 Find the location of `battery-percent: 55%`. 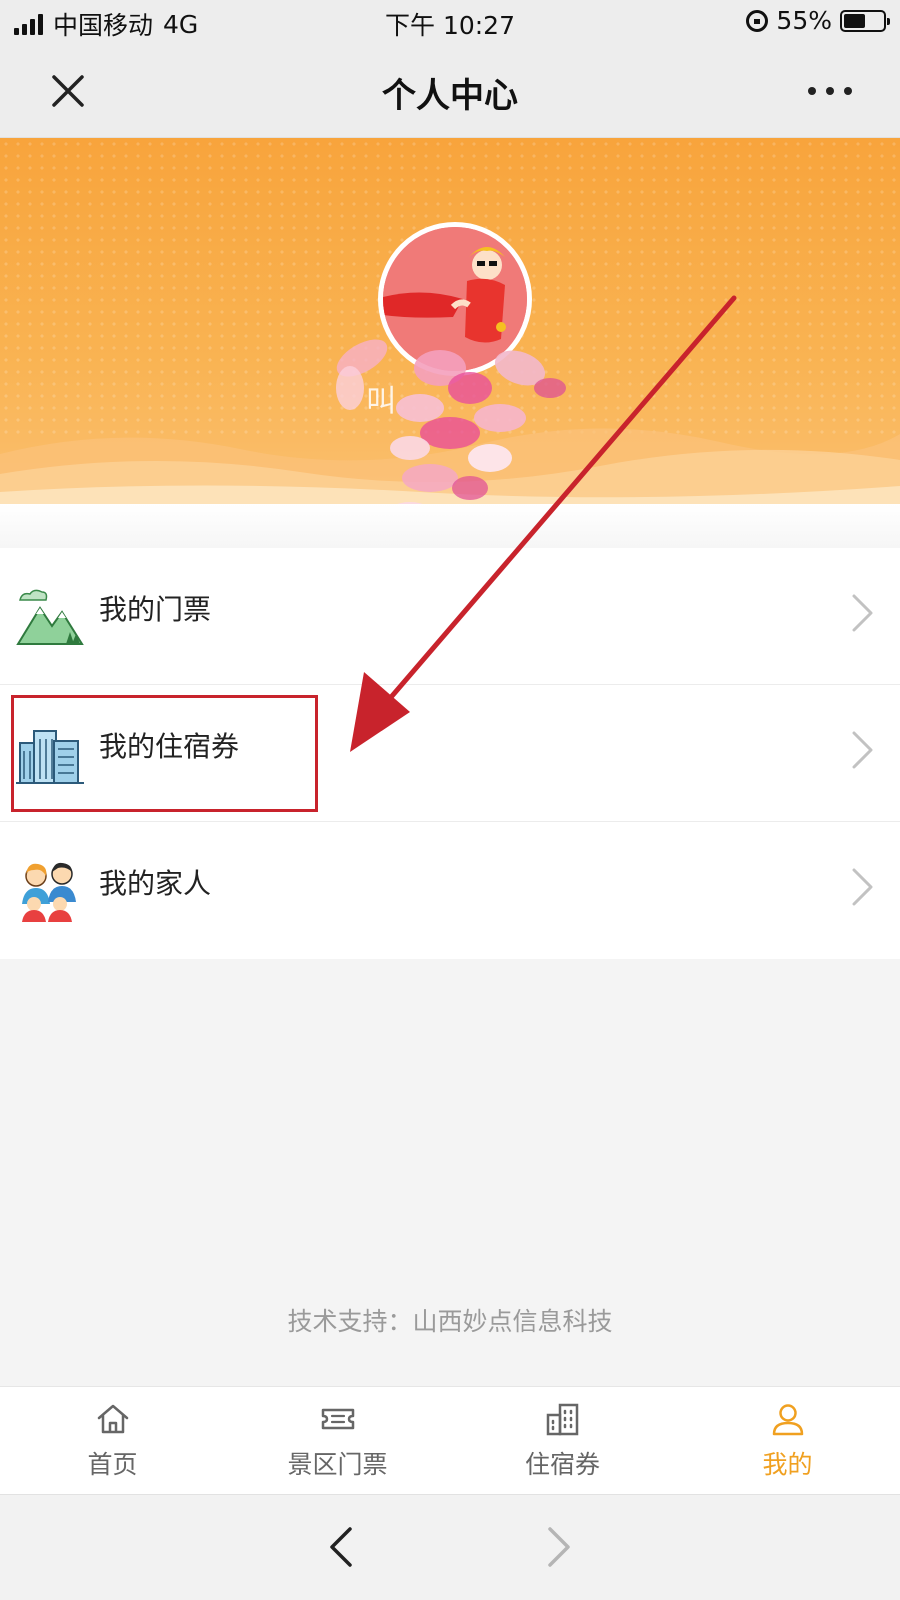

battery-percent: 55% is located at coordinates (804, 20).